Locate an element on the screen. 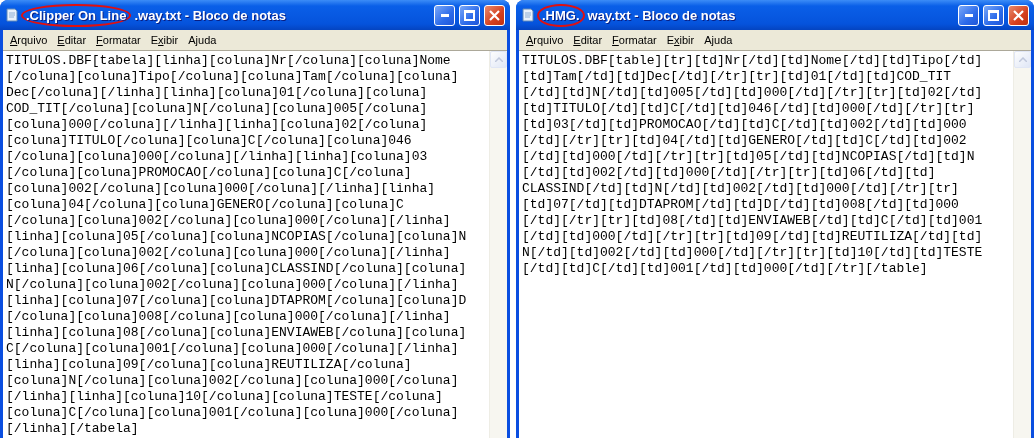 The width and height of the screenshot is (1034, 438). window-title: way.txt - Bloco de notas is located at coordinates (661, 15).